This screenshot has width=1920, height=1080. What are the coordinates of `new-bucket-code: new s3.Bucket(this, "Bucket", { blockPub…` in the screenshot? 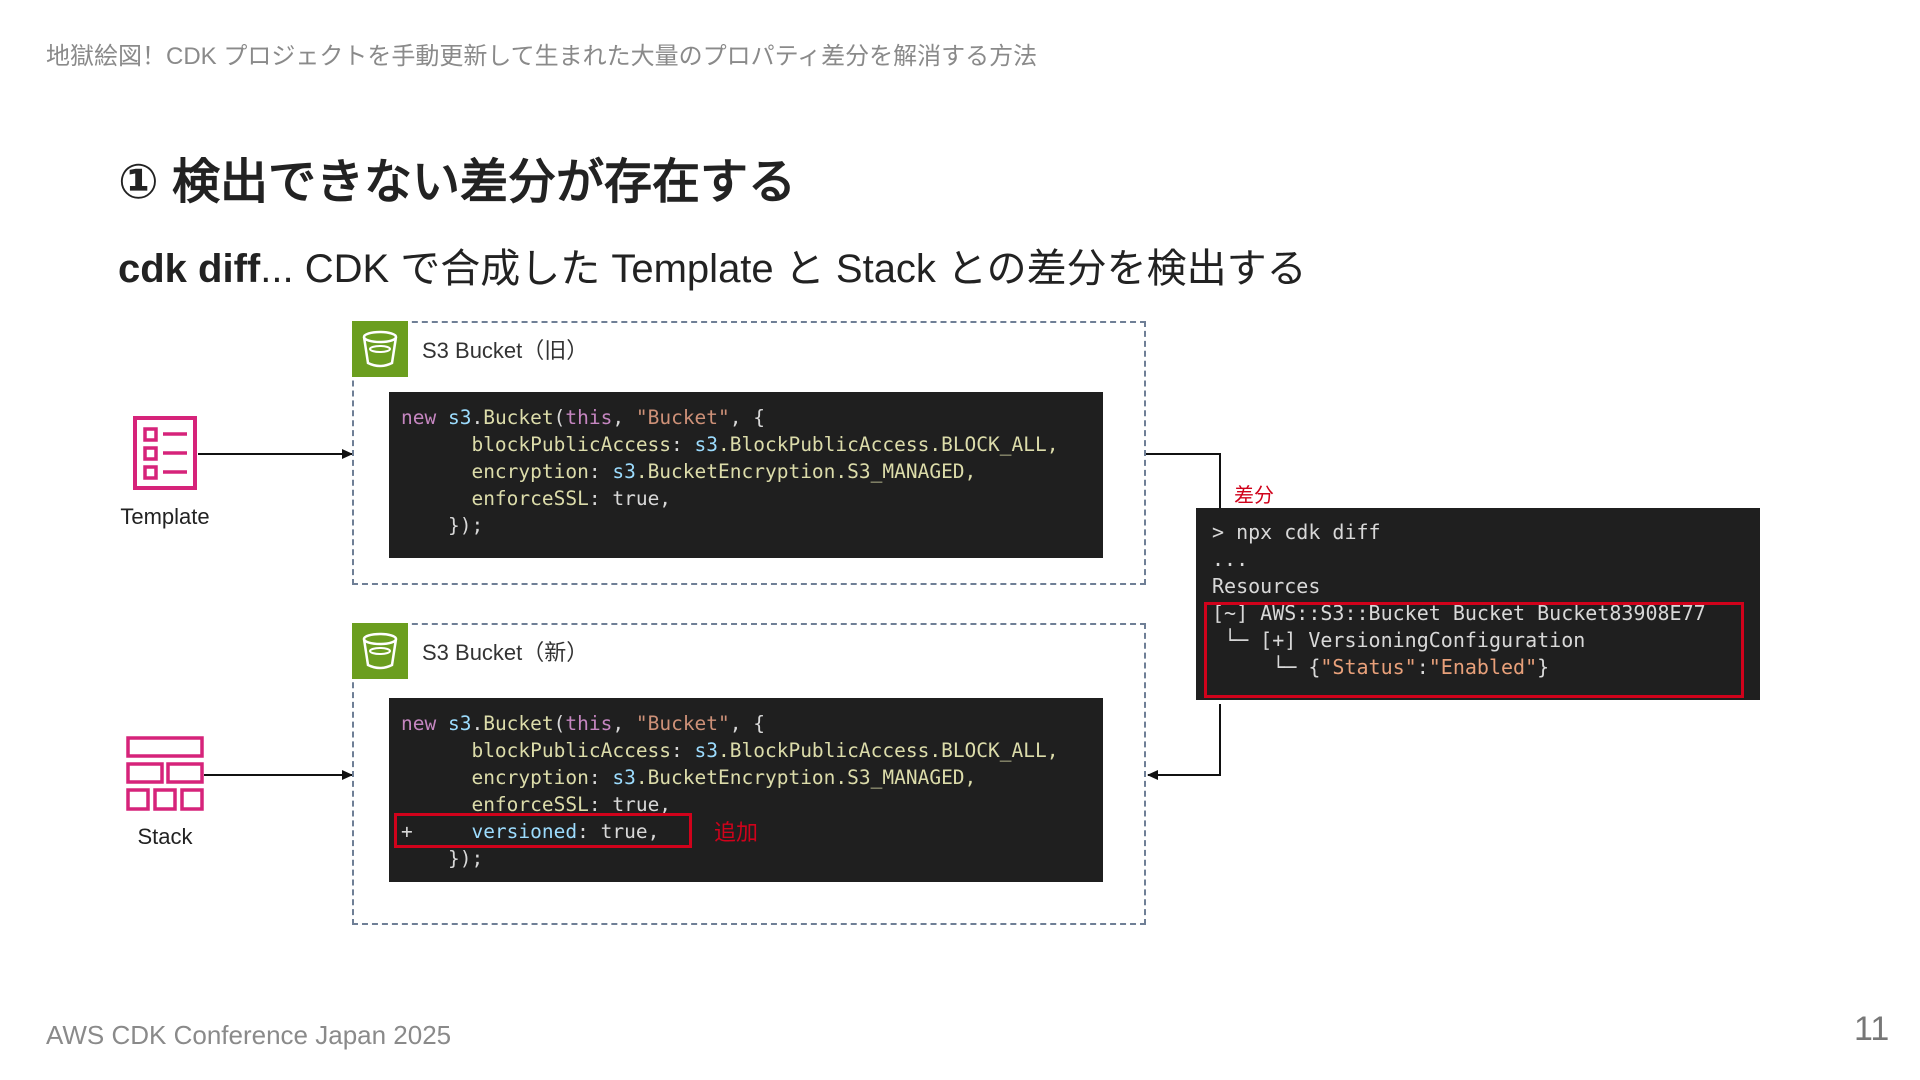 It's located at (746, 790).